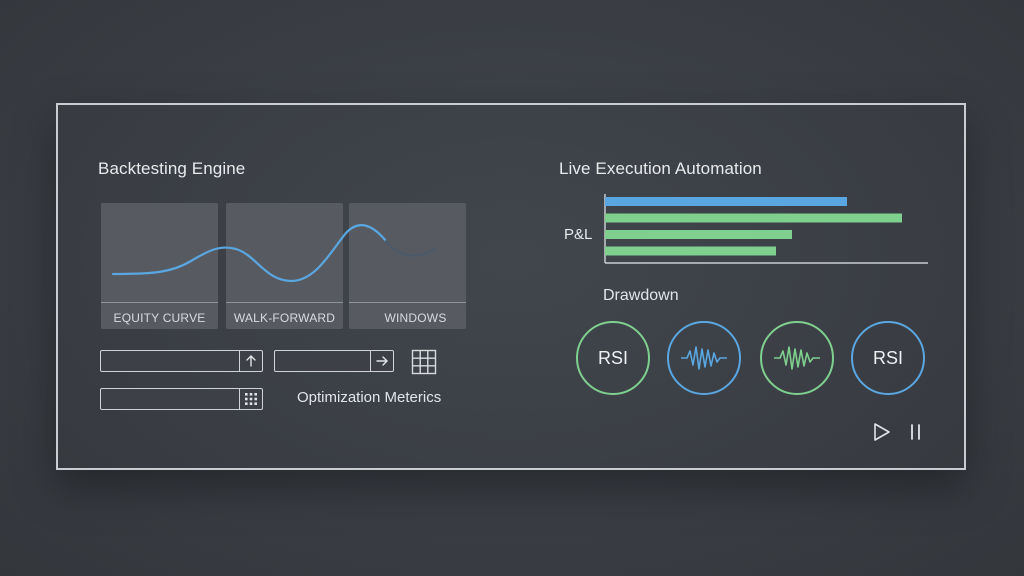 This screenshot has width=1024, height=576. I want to click on keypad-button, so click(250, 399).